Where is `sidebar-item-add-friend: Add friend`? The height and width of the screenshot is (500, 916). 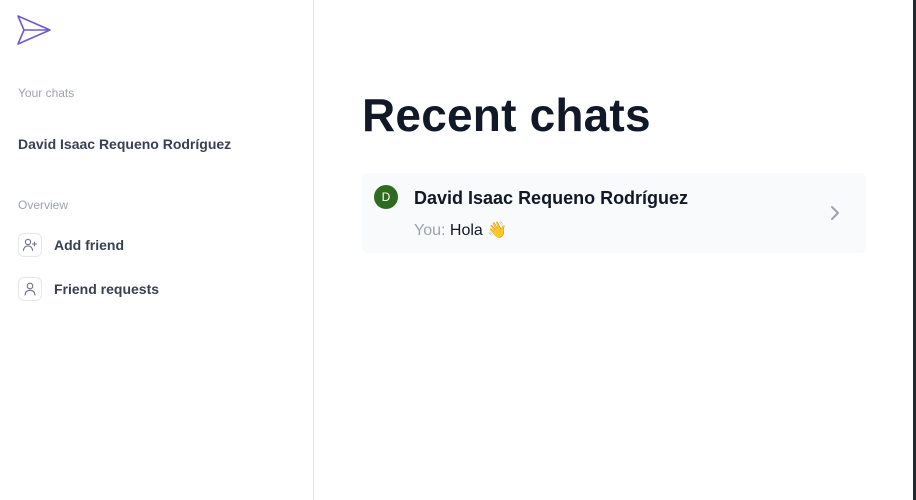 sidebar-item-add-friend: Add friend is located at coordinates (71, 245).